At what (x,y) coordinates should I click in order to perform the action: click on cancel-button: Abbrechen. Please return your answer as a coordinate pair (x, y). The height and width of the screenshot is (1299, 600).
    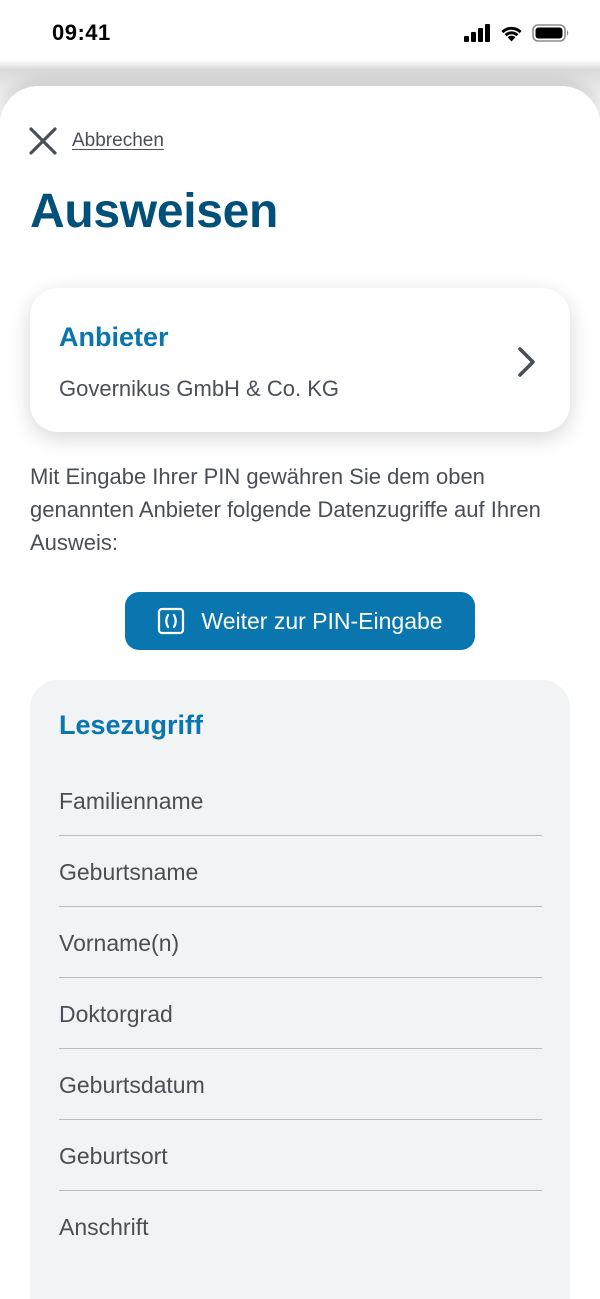
    Looking at the image, I should click on (96, 141).